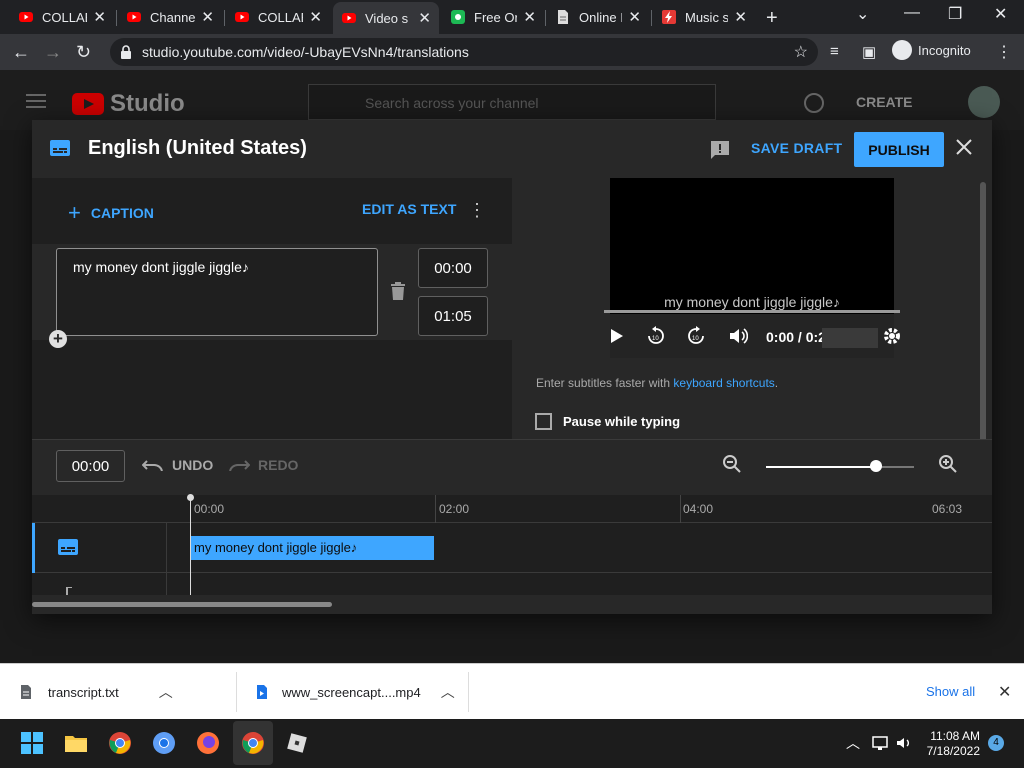 This screenshot has height=768, width=1024. I want to click on notification-count-badge: 4, so click(996, 743).